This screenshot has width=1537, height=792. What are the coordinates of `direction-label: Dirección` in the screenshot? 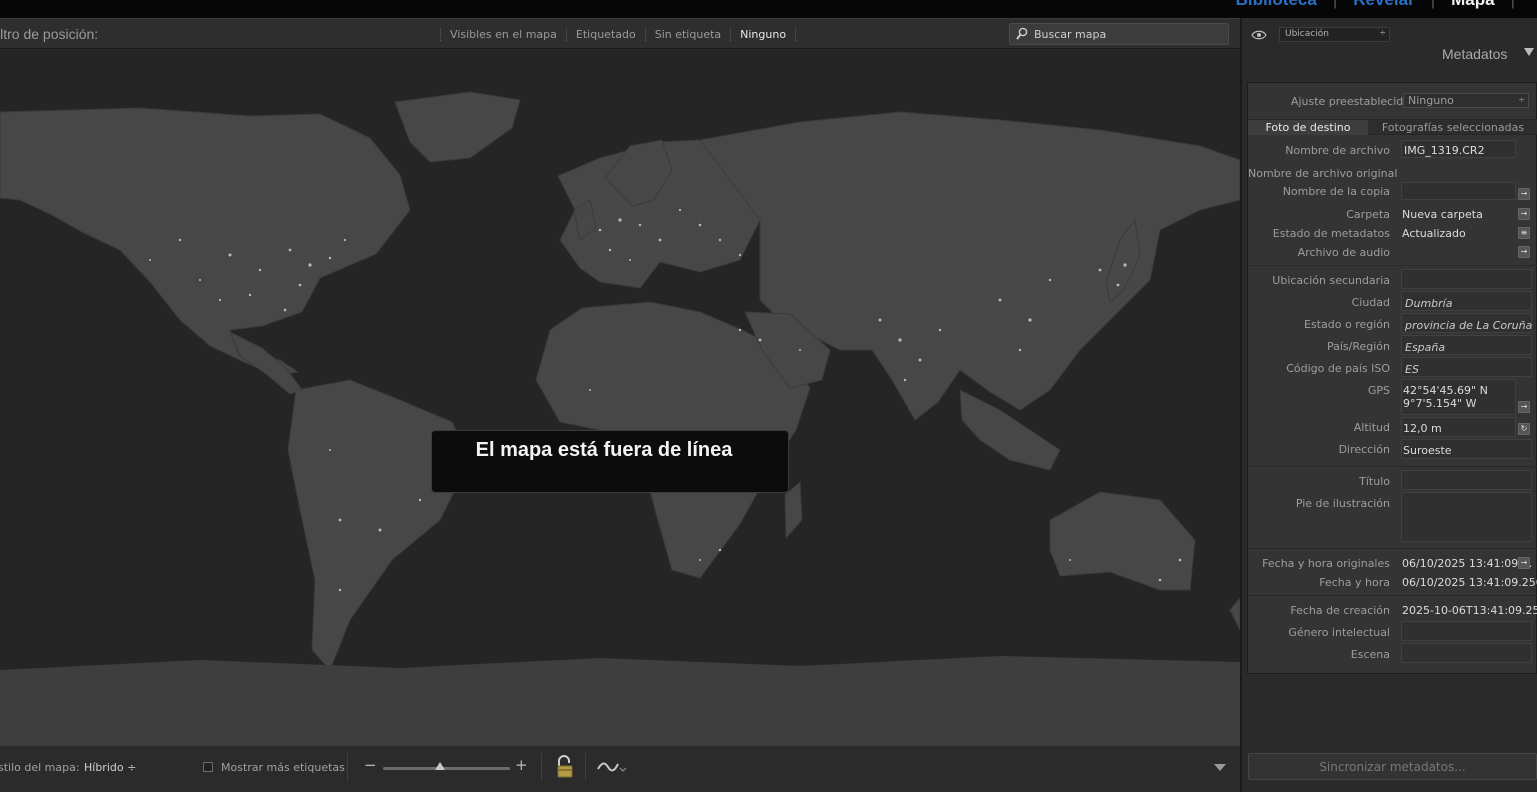 It's located at (1364, 449).